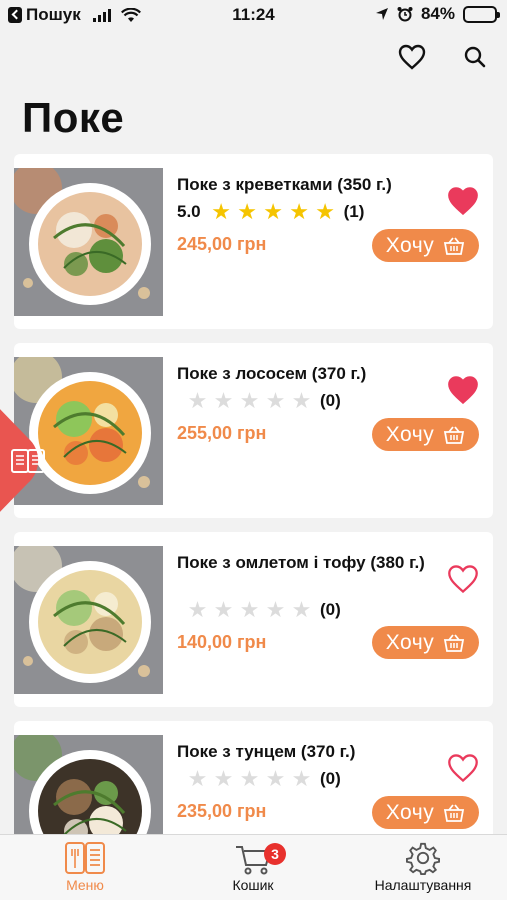  What do you see at coordinates (381, 14) in the screenshot?
I see `location-icon` at bounding box center [381, 14].